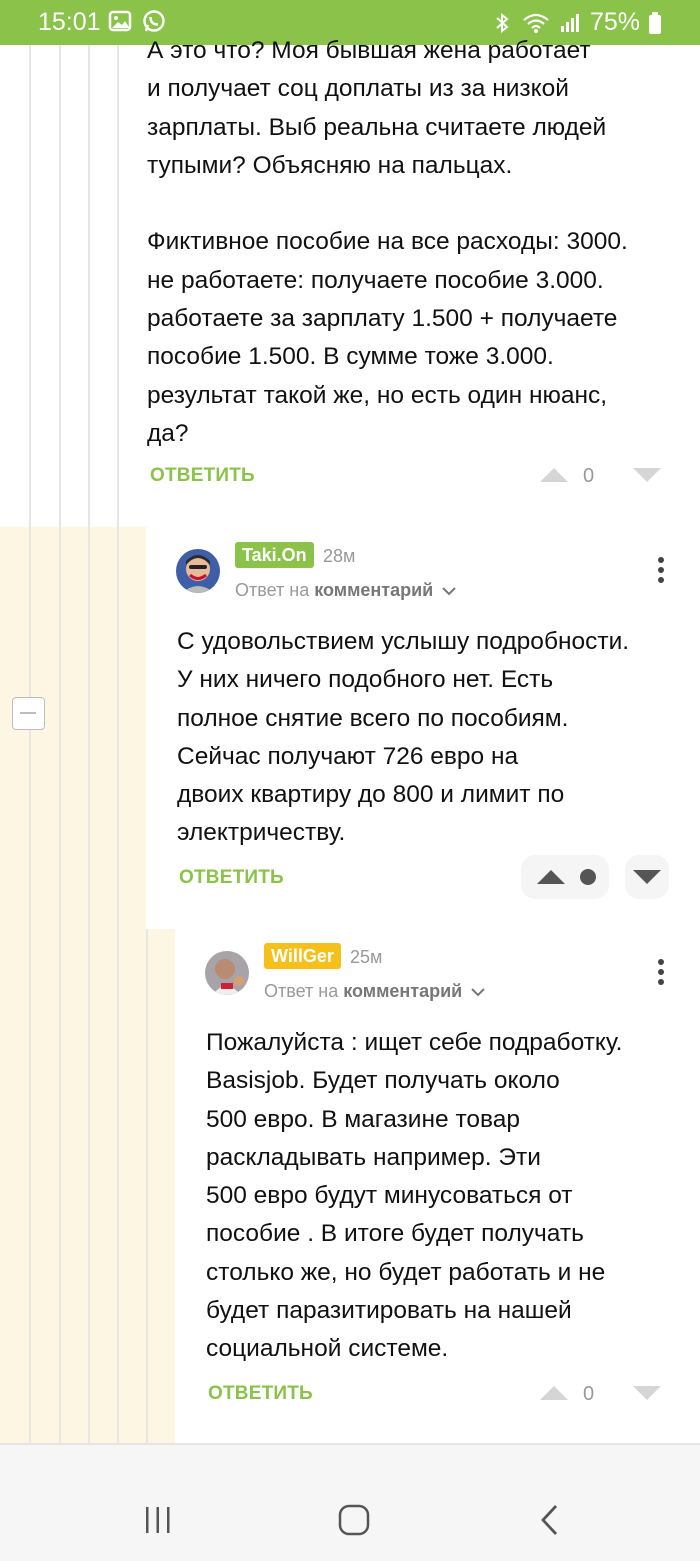  I want to click on comment-age: 28м, so click(339, 556).